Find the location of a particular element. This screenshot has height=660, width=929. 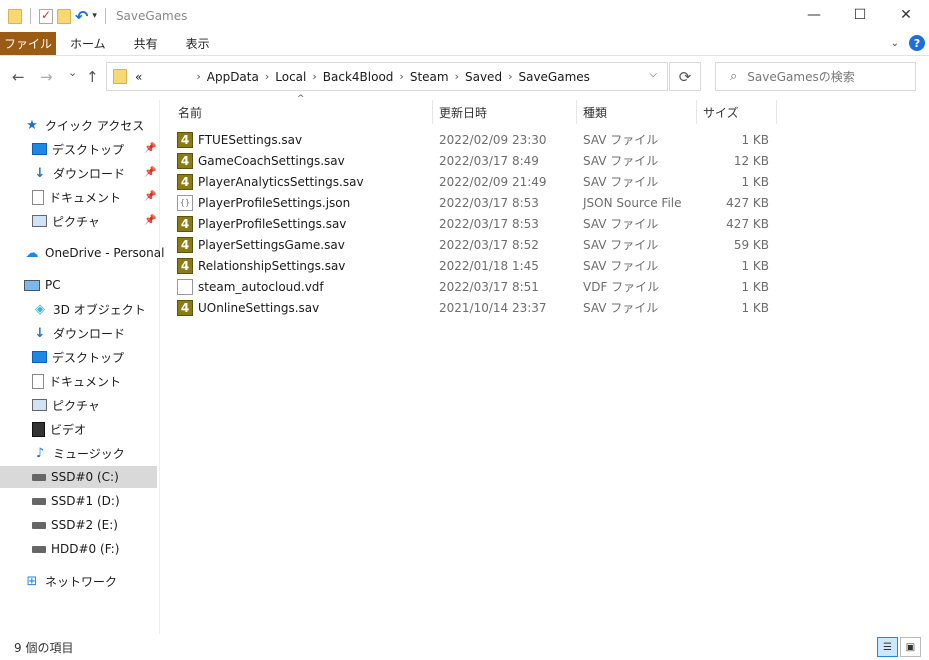

tab-home: ホーム is located at coordinates (88, 43).